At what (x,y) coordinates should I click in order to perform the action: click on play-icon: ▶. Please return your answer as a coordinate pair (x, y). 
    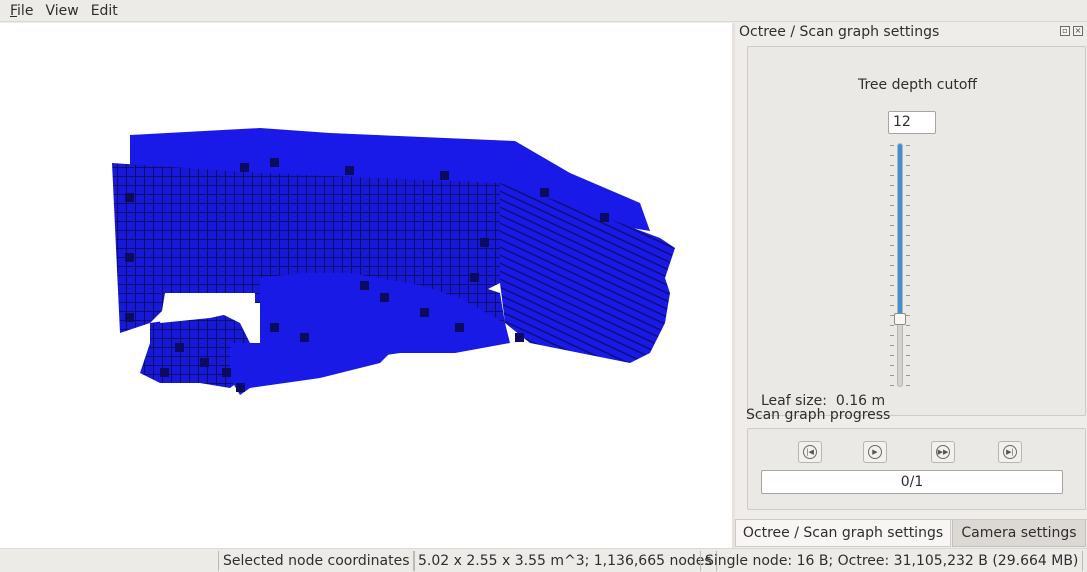
    Looking at the image, I should click on (875, 452).